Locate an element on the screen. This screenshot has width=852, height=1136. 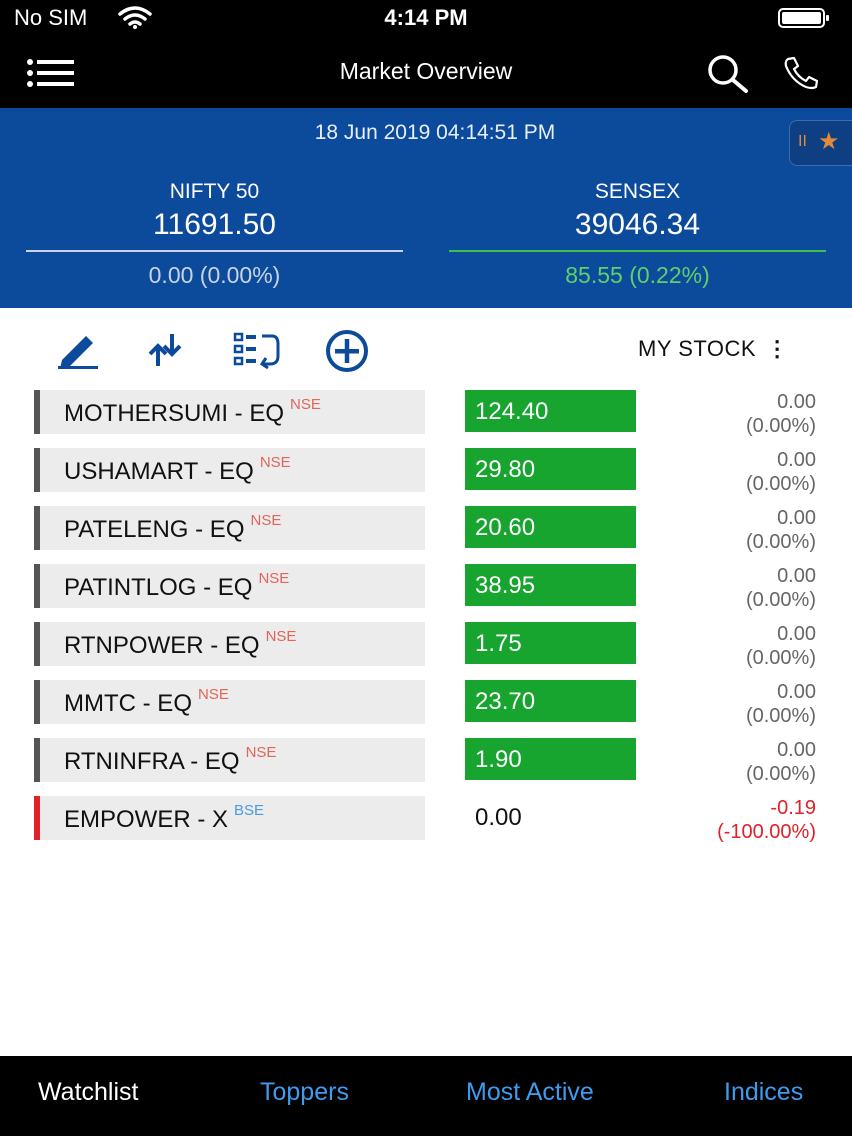
index-change: 0.00 (0.00%) is located at coordinates (214, 275).